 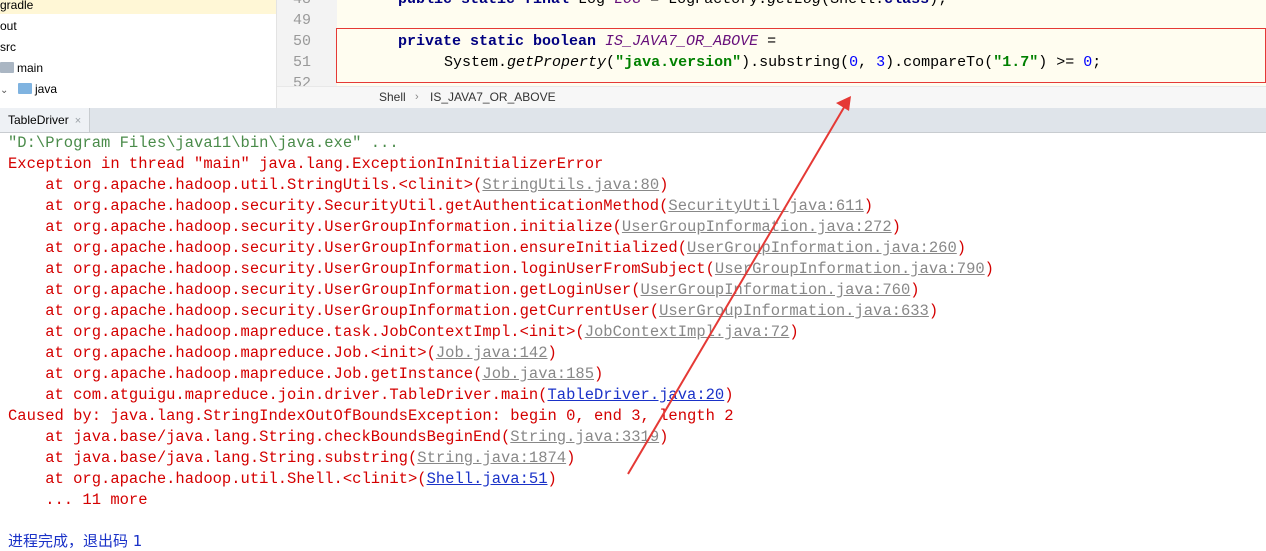 What do you see at coordinates (138, 54) in the screenshot?
I see `project-tree: gradle out src main ⌄ java` at bounding box center [138, 54].